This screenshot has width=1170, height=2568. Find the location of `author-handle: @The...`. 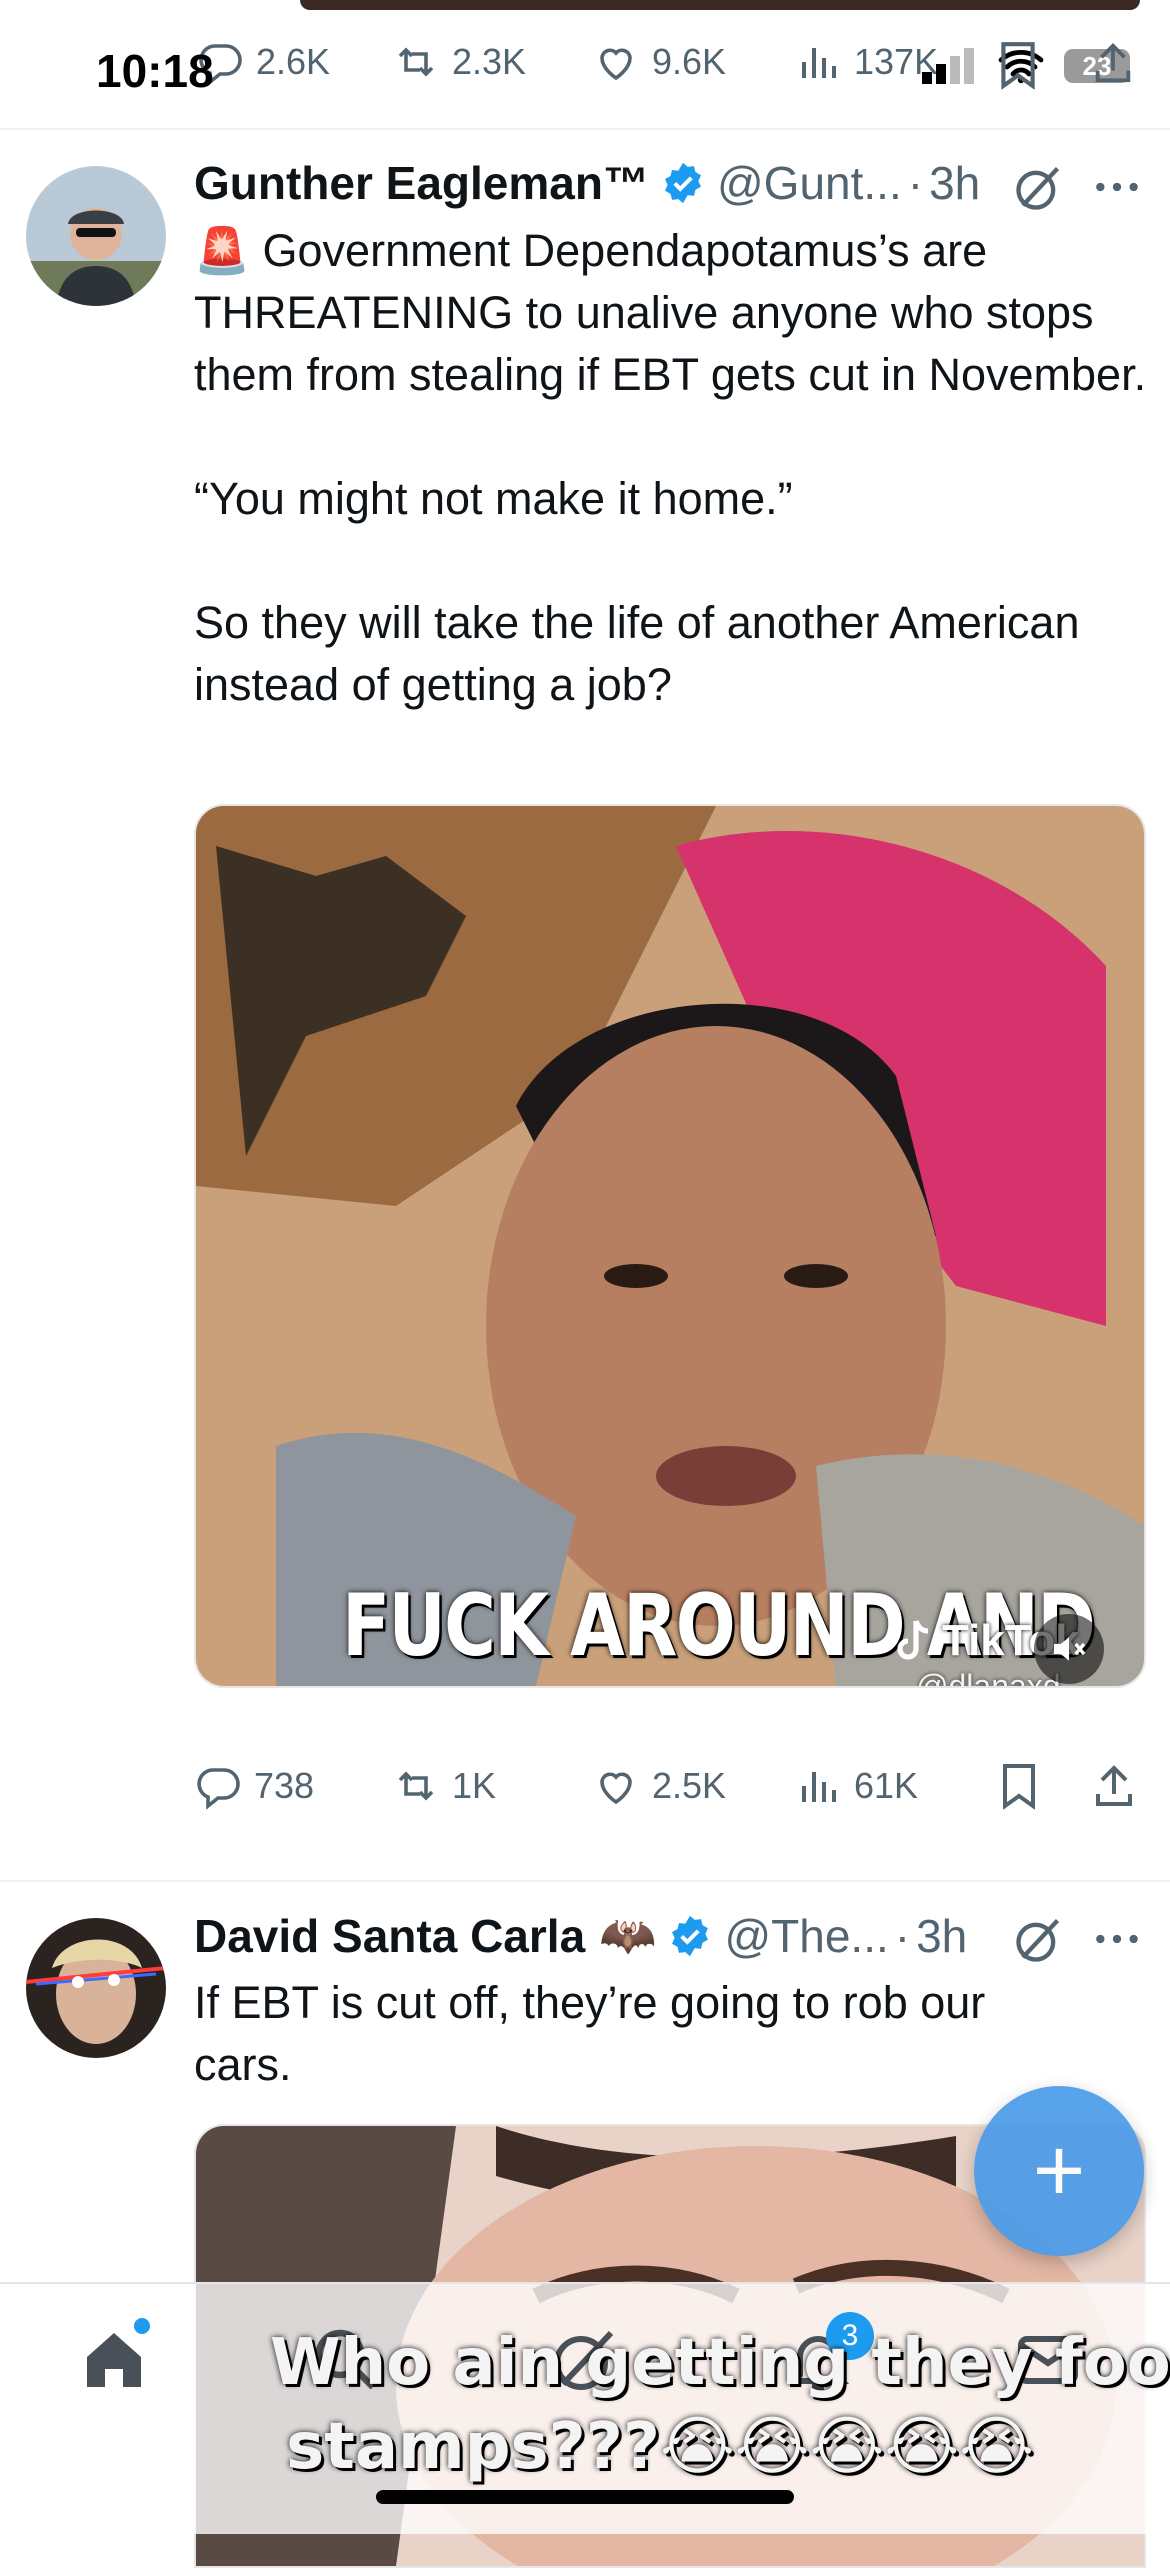

author-handle: @The... is located at coordinates (806, 1936).